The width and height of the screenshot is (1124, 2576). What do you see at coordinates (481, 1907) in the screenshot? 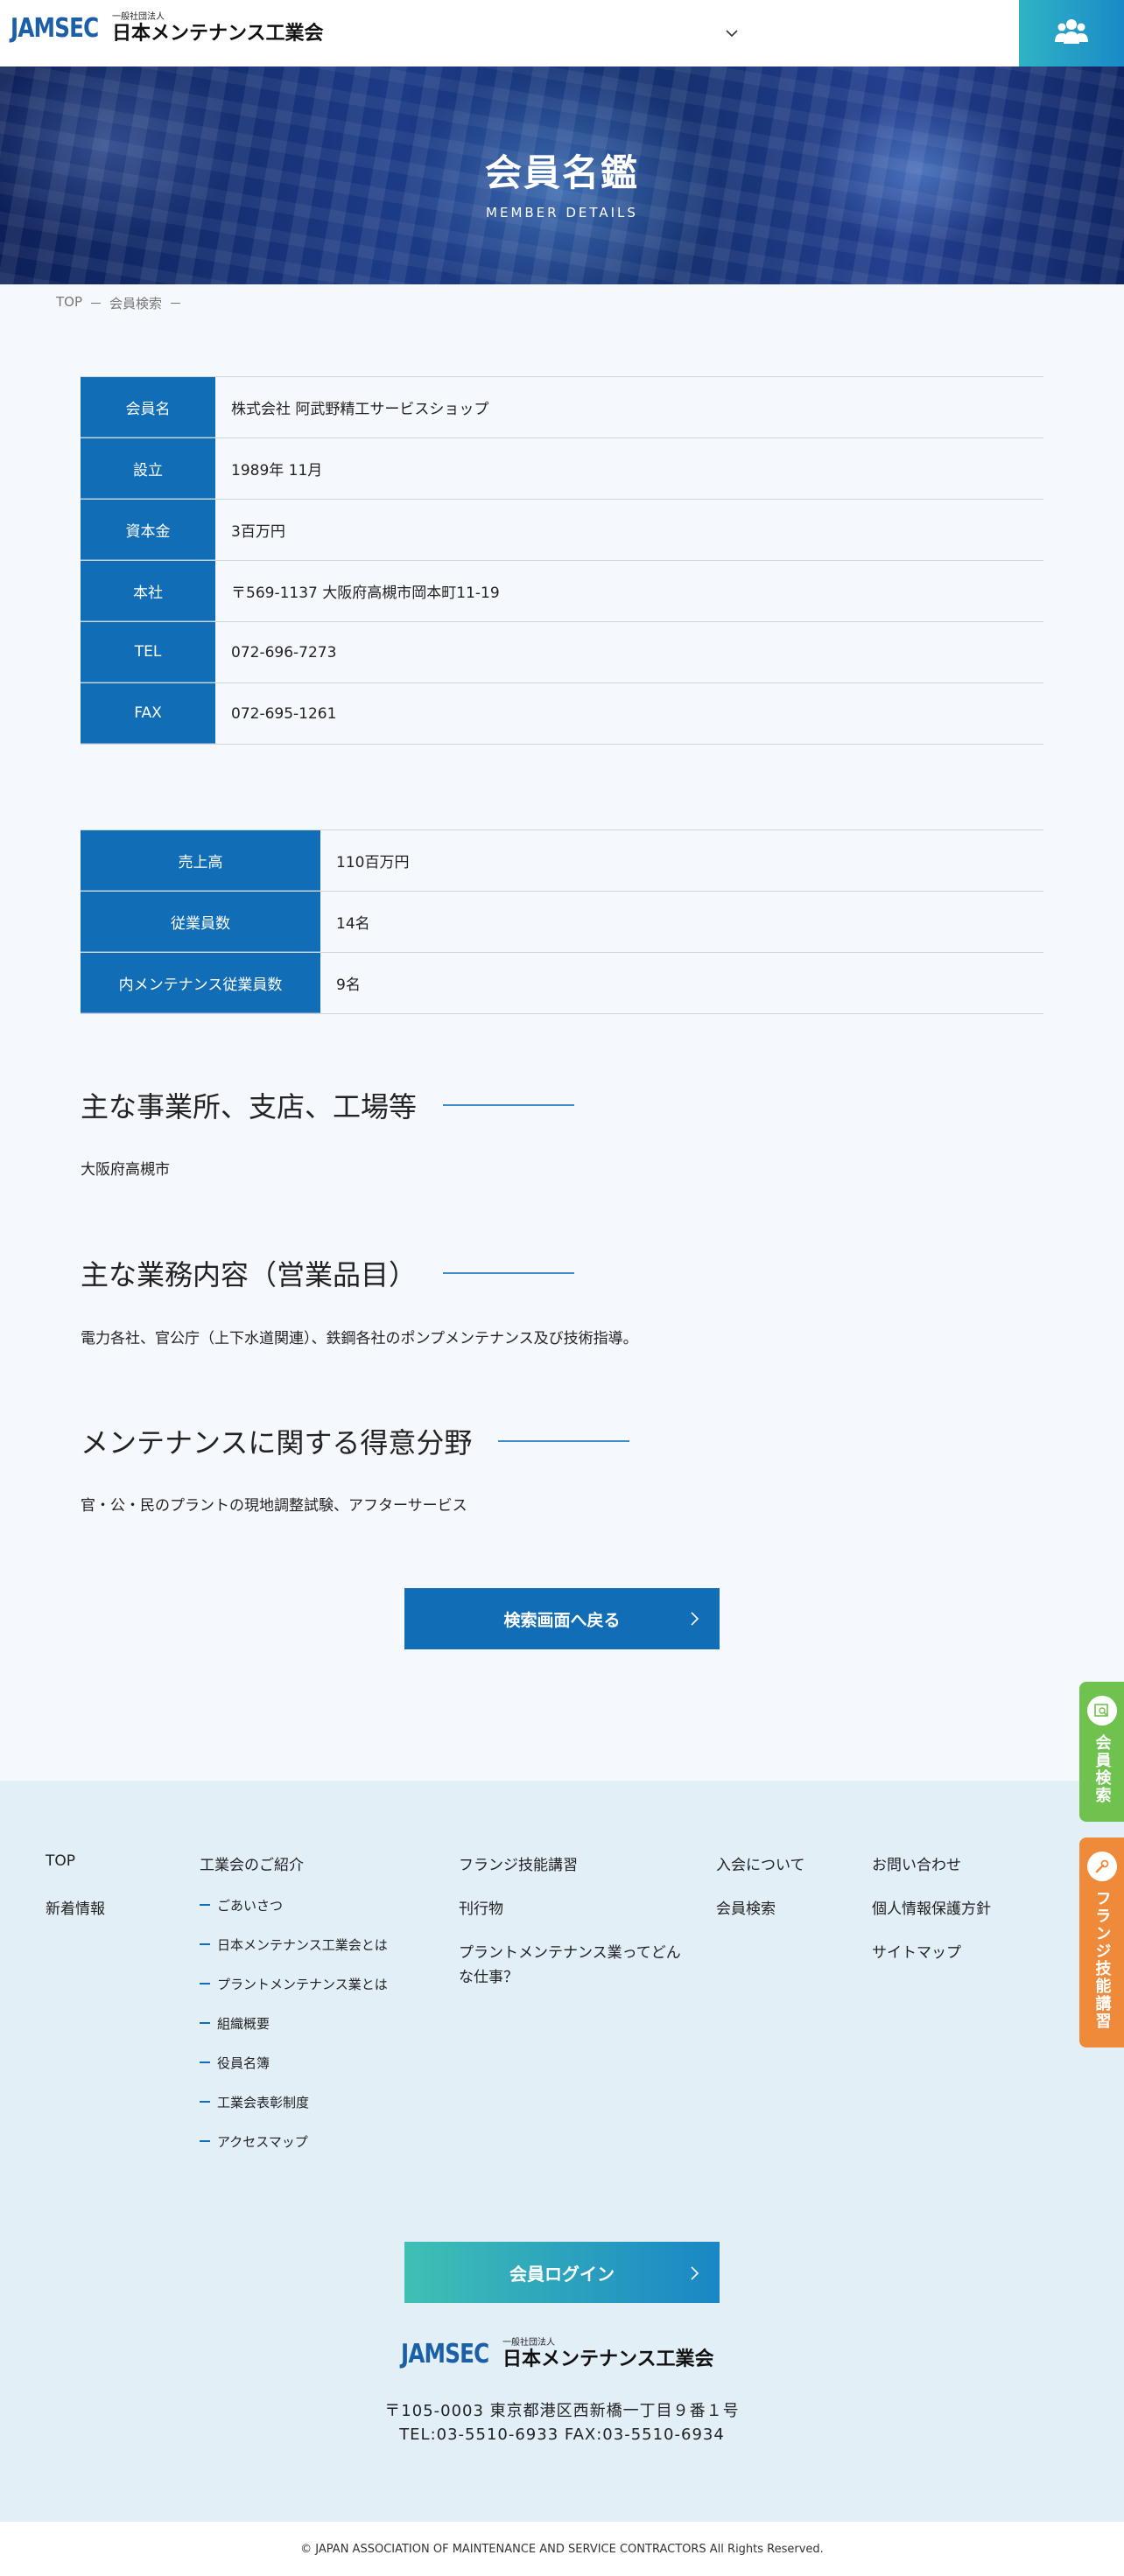
I see `footer-link-publications: 刊行物` at bounding box center [481, 1907].